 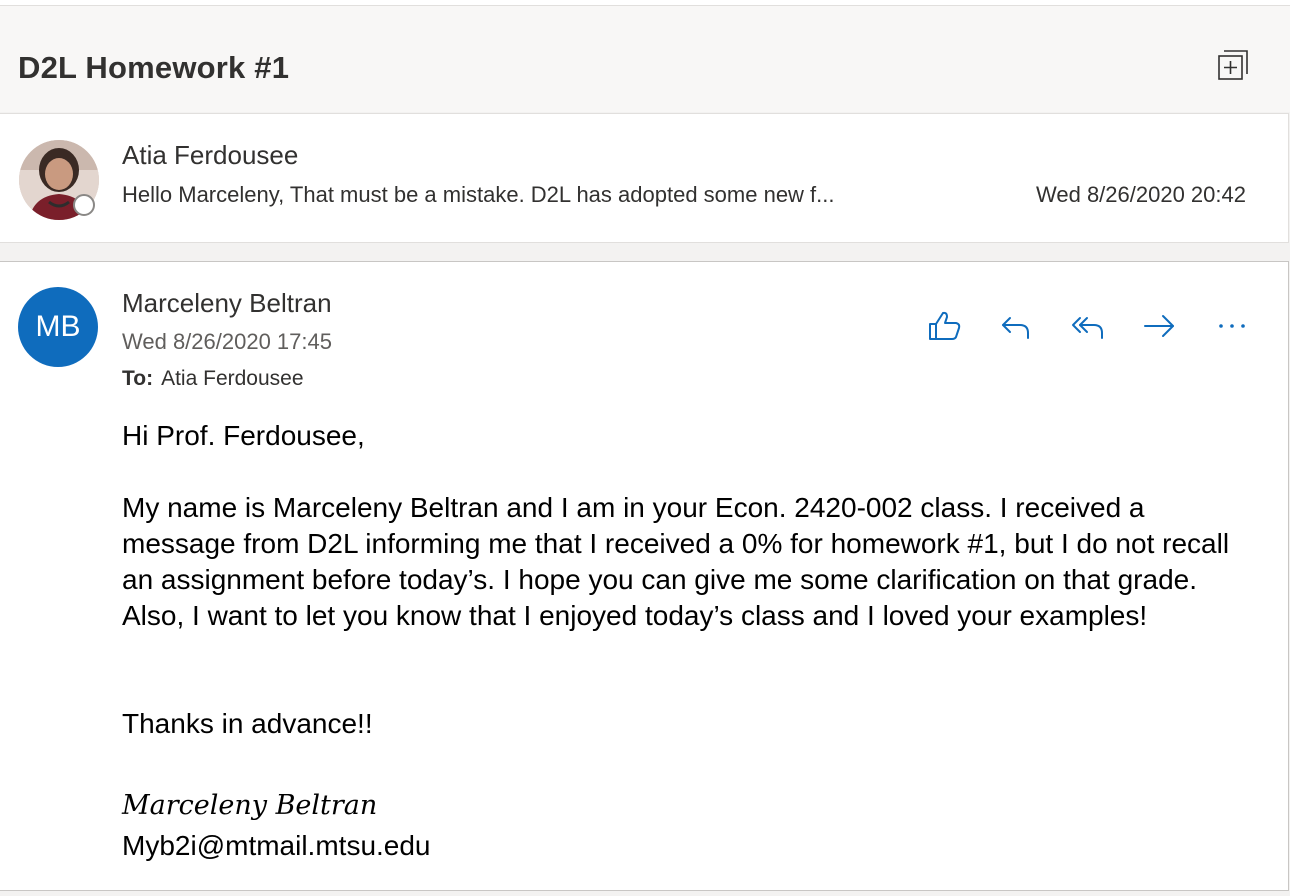 I want to click on collapsed-sender-name: Atia Ferdousee, so click(x=210, y=155).